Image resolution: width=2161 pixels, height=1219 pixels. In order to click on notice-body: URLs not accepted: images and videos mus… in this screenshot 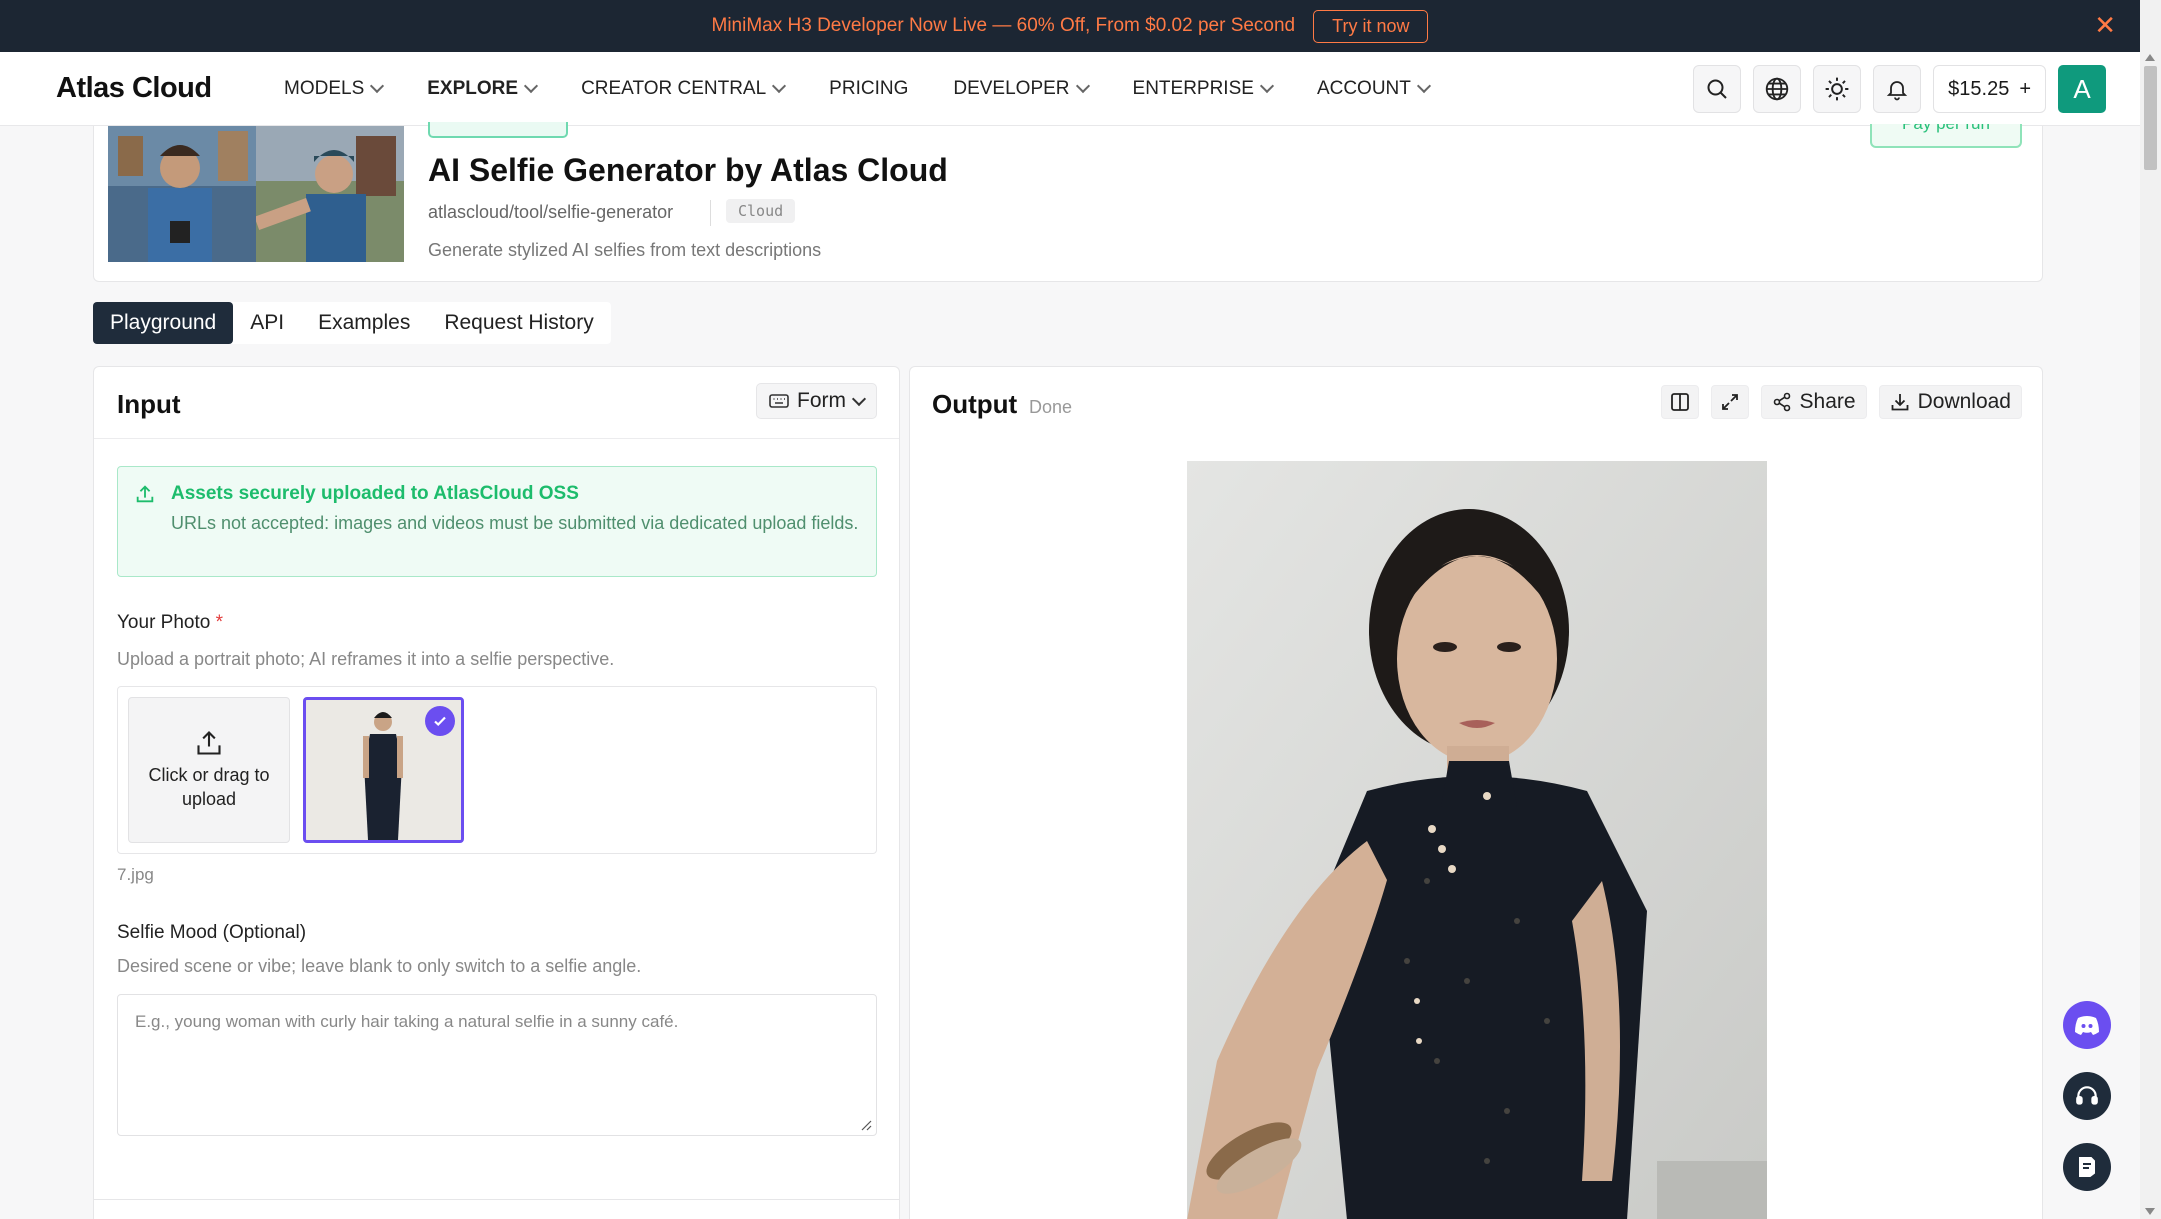, I will do `click(515, 523)`.